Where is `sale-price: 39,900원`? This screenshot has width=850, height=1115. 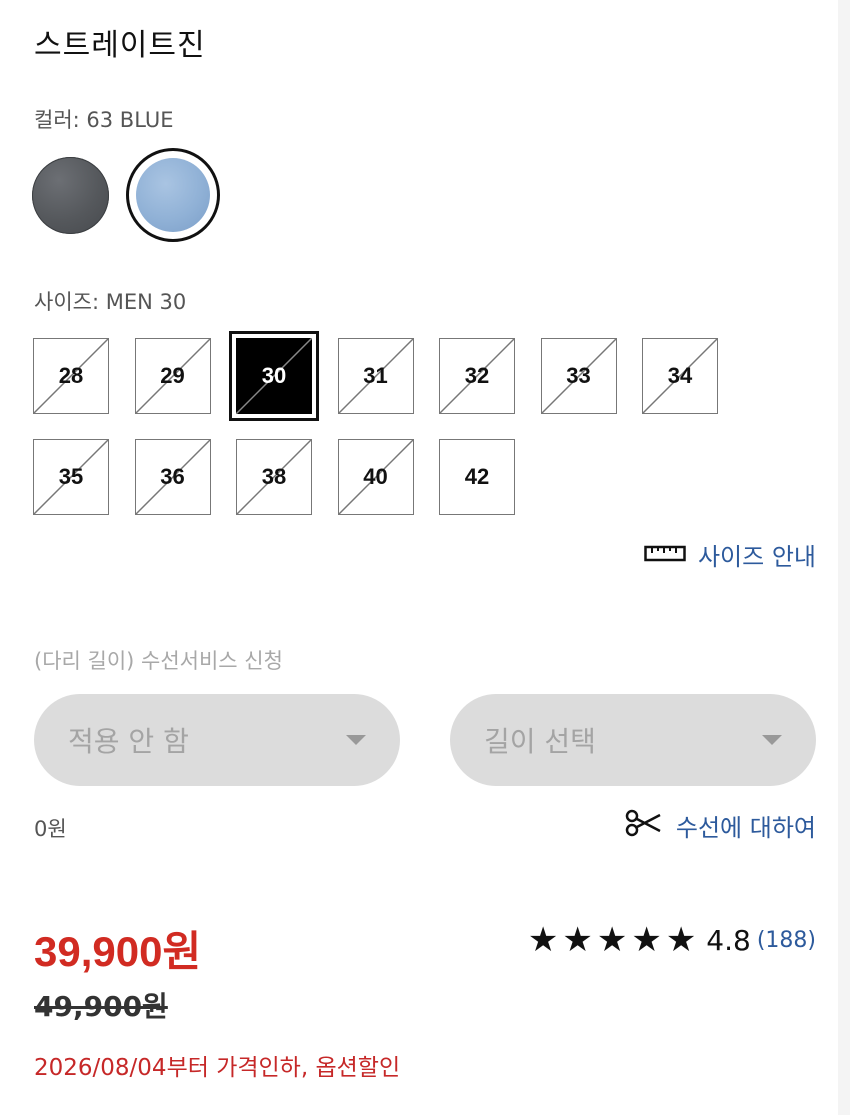
sale-price: 39,900원 is located at coordinates (118, 951).